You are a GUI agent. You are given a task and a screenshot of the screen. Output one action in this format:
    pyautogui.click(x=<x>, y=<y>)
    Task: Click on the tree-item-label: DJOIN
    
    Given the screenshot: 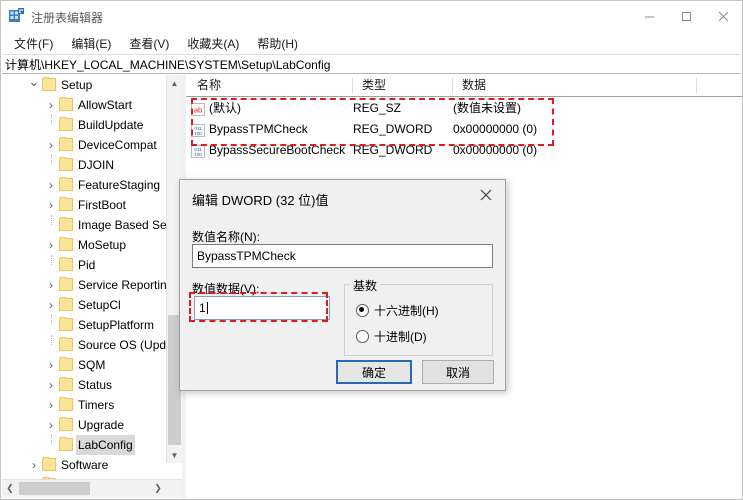 What is the action you would take?
    pyautogui.click(x=96, y=165)
    